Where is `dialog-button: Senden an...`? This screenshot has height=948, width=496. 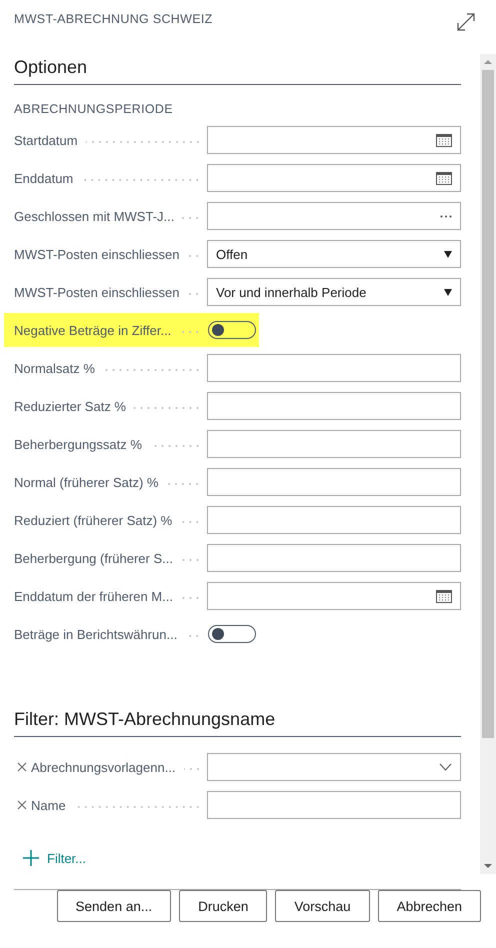
dialog-button: Senden an... is located at coordinates (114, 906).